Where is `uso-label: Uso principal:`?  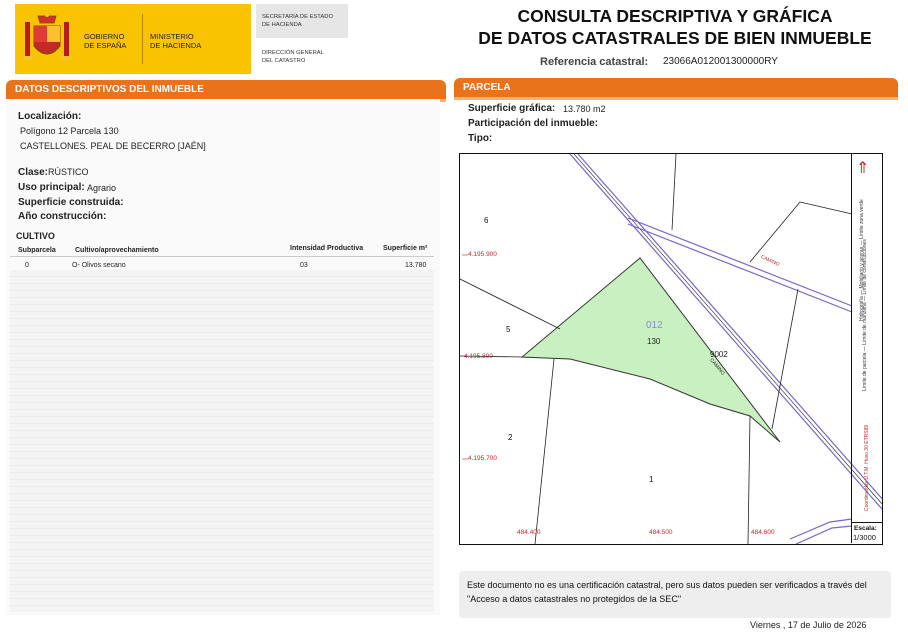 uso-label: Uso principal: is located at coordinates (51, 187).